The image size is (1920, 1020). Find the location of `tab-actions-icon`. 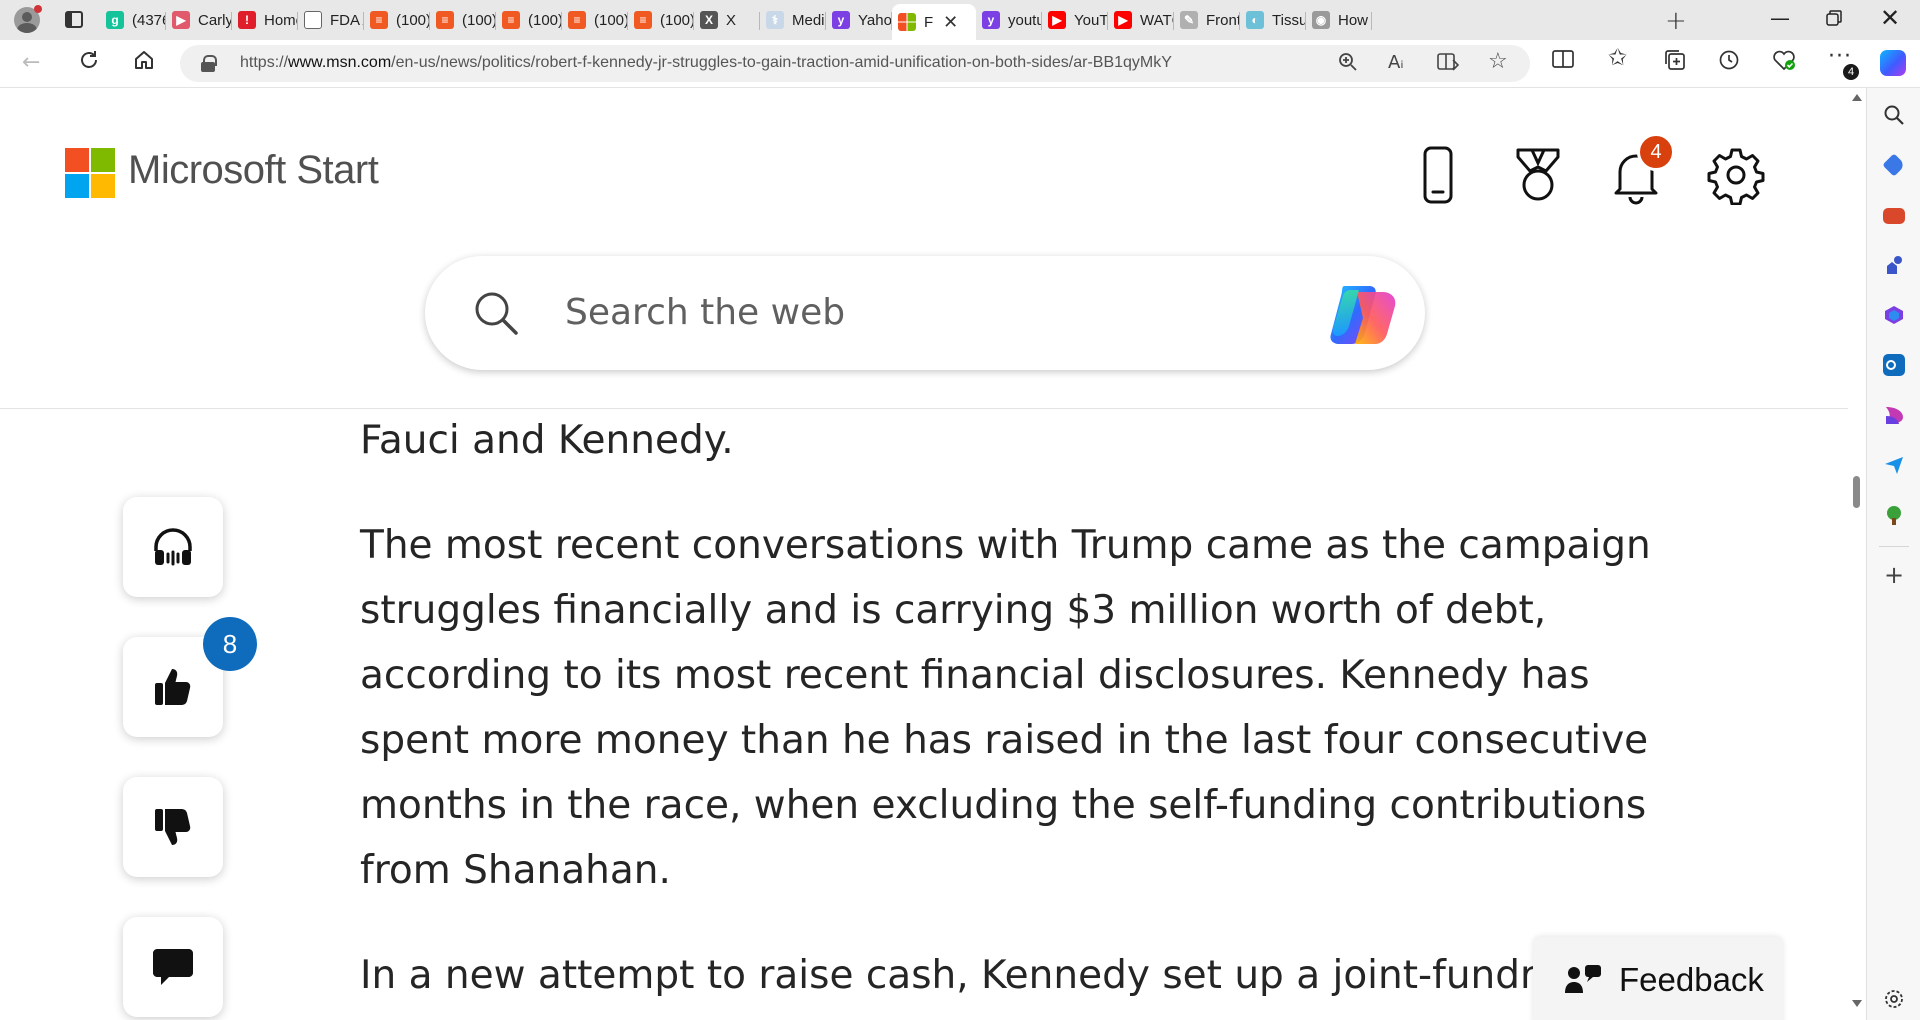

tab-actions-icon is located at coordinates (74, 19).